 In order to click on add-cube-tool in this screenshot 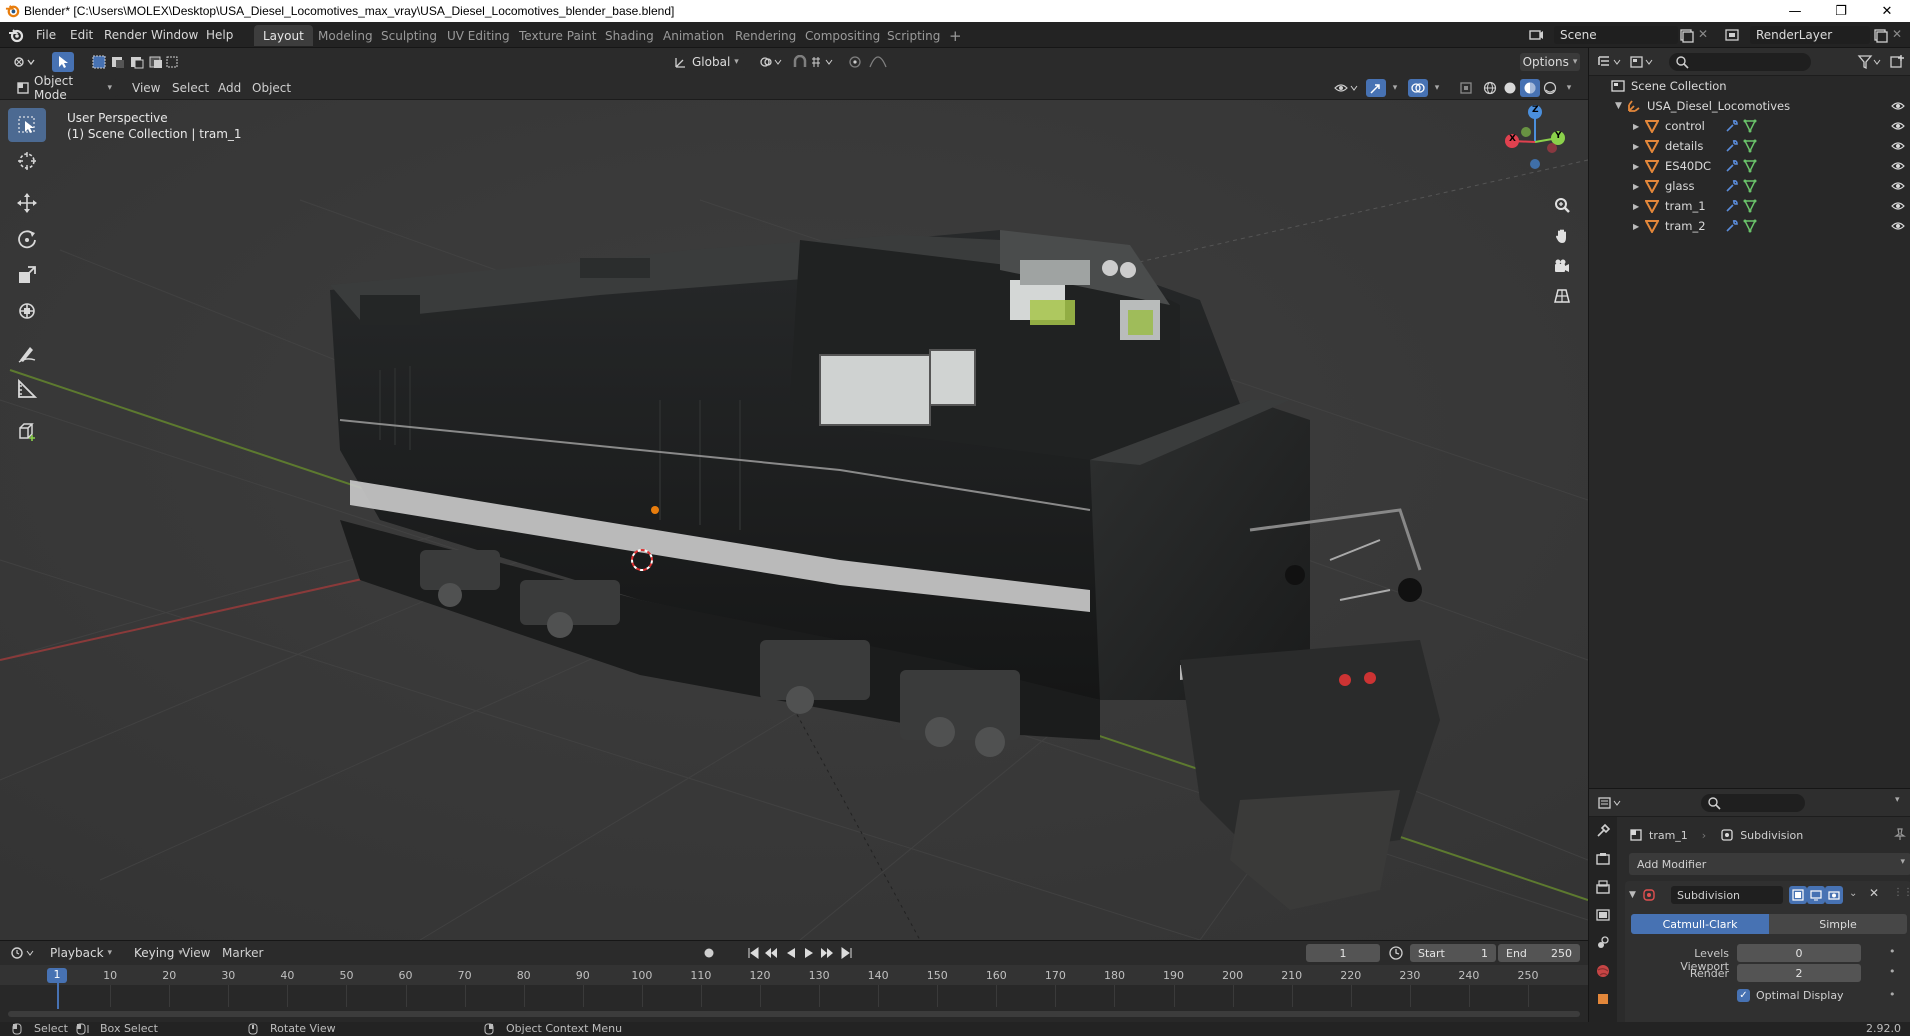, I will do `click(27, 431)`.